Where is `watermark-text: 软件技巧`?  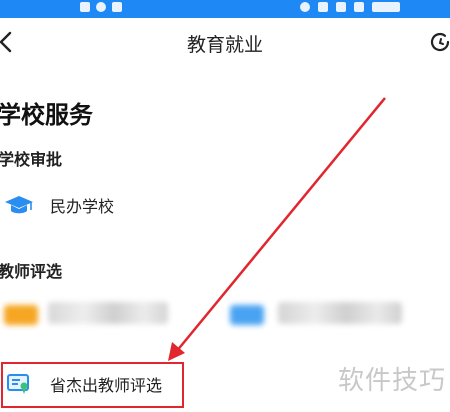
watermark-text: 软件技巧 is located at coordinates (391, 381).